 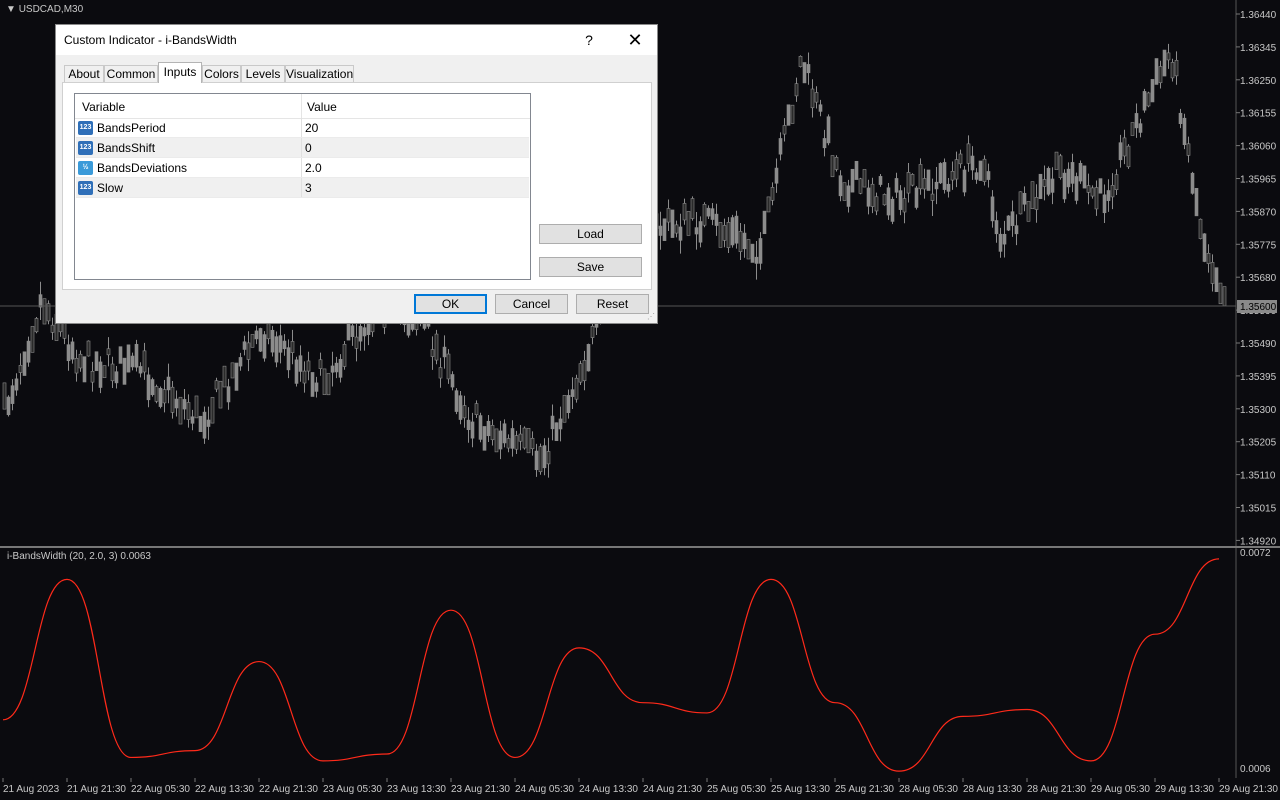 I want to click on help-button: ?, so click(x=589, y=40).